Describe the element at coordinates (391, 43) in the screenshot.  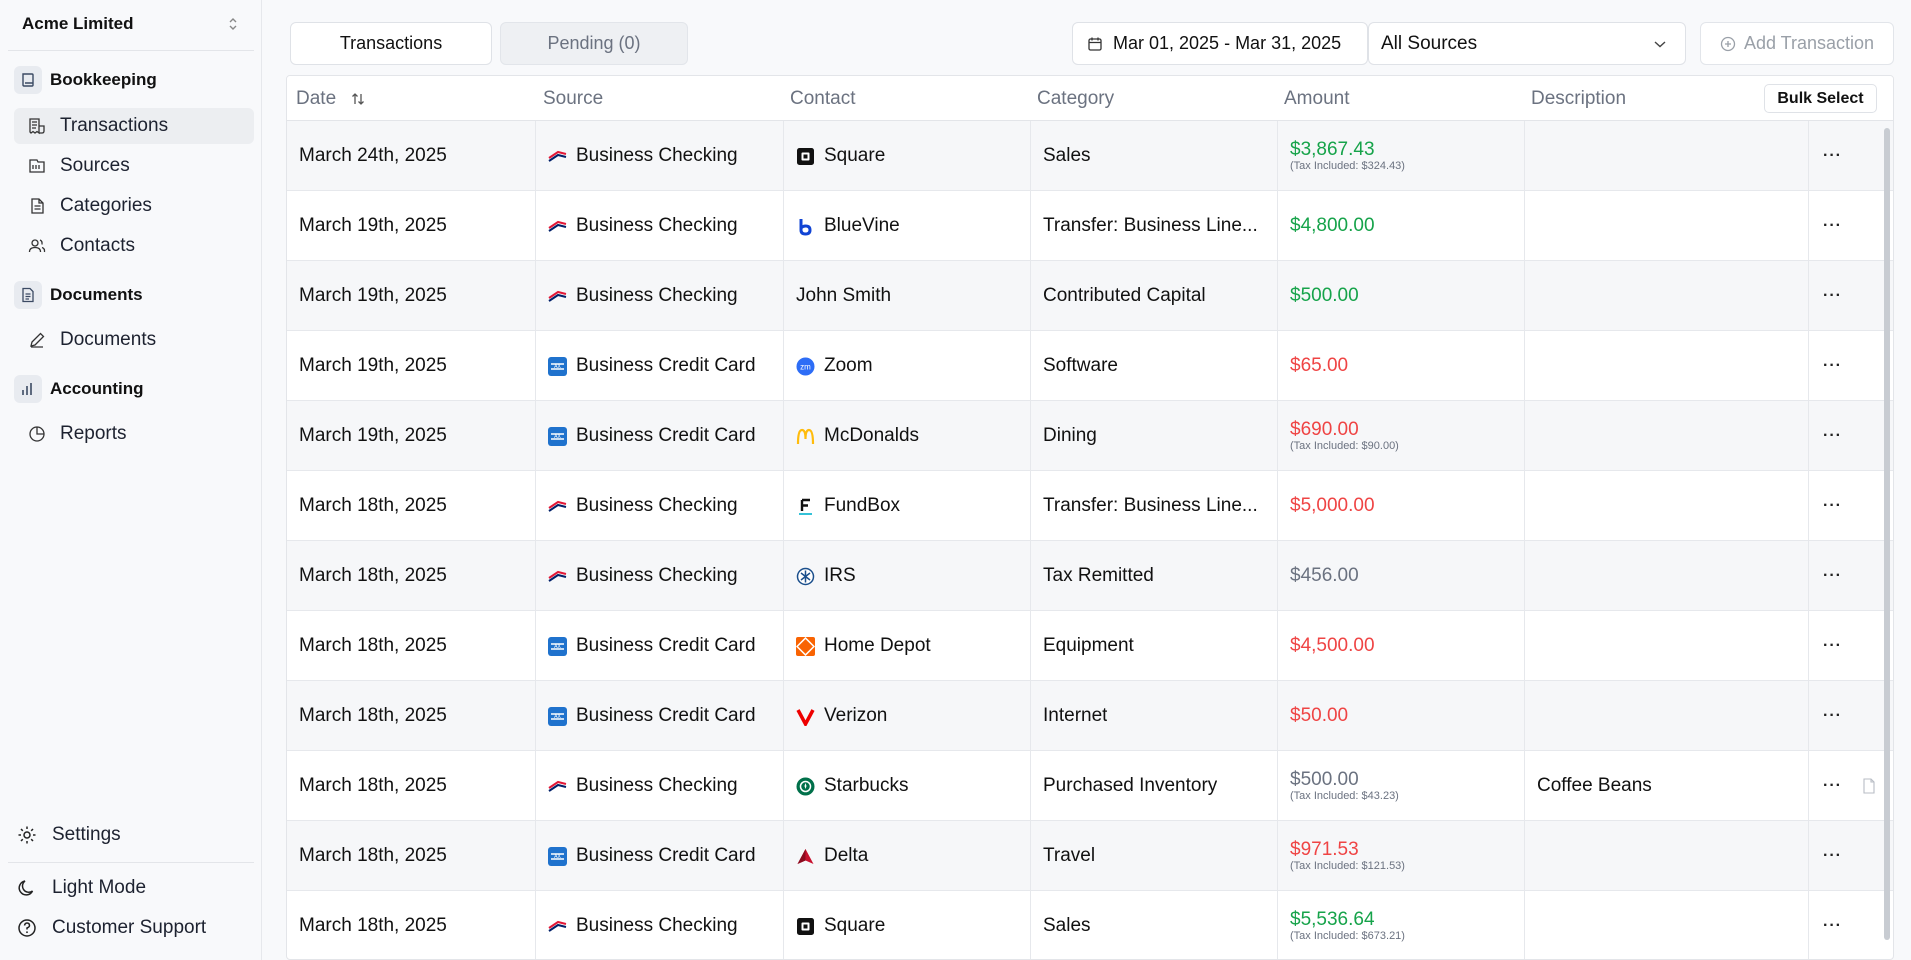
I see `tab-transactions: Transactions` at that location.